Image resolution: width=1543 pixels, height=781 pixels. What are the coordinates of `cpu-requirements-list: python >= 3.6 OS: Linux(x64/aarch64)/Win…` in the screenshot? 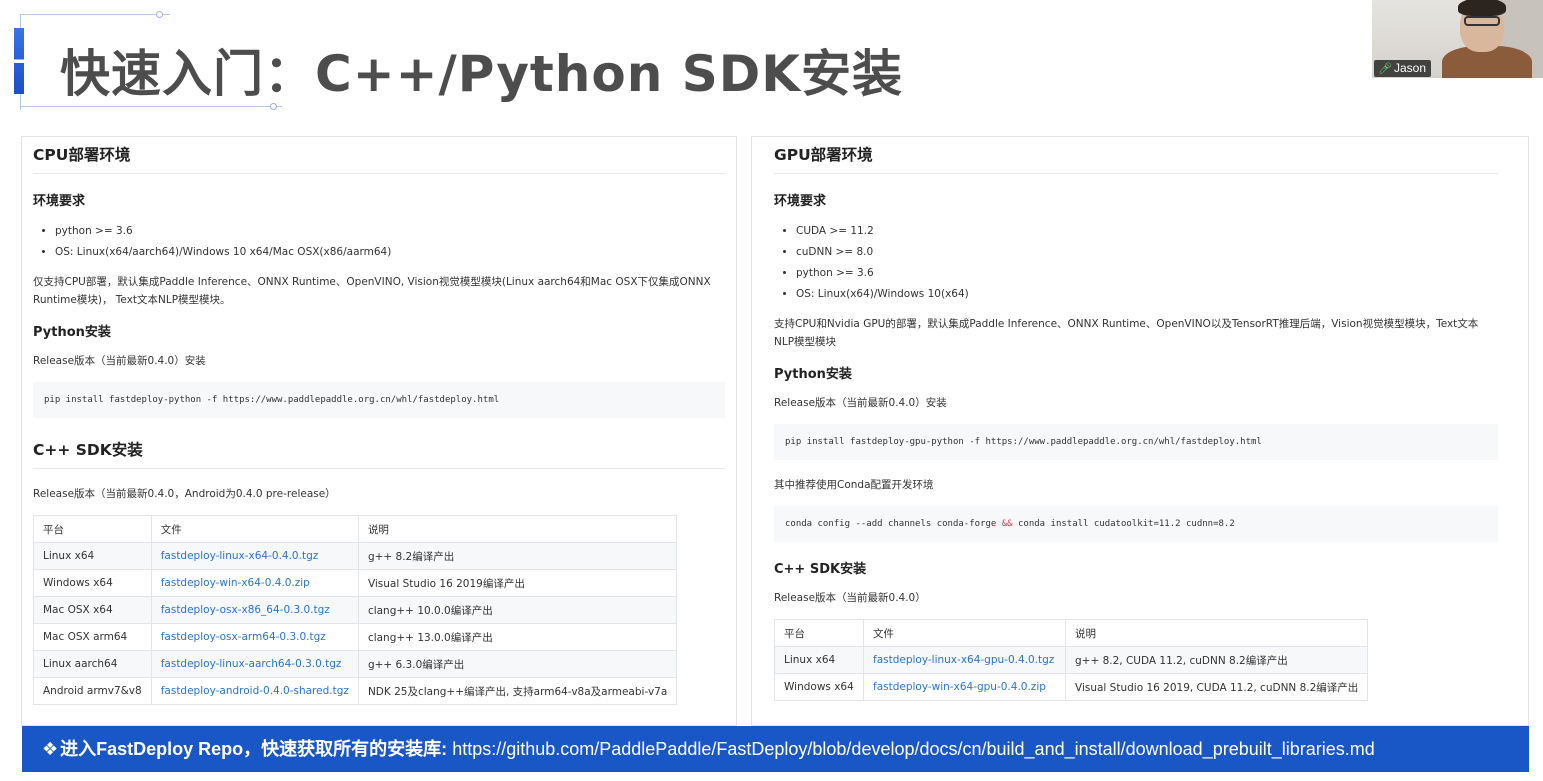 It's located at (379, 242).